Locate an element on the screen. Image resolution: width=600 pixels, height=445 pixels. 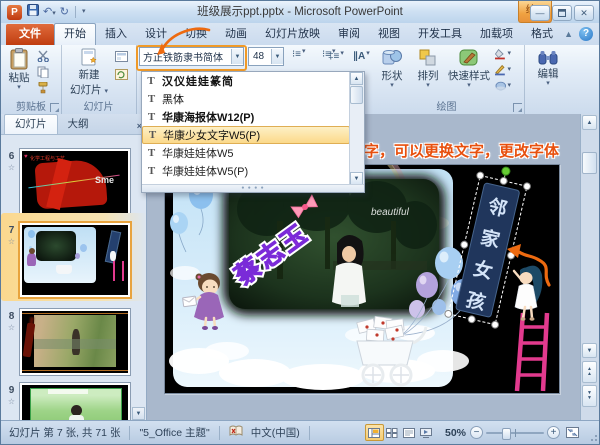
font-name-combo: 方正铁筋隶书简体 ▼ is located at coordinates (191, 56).